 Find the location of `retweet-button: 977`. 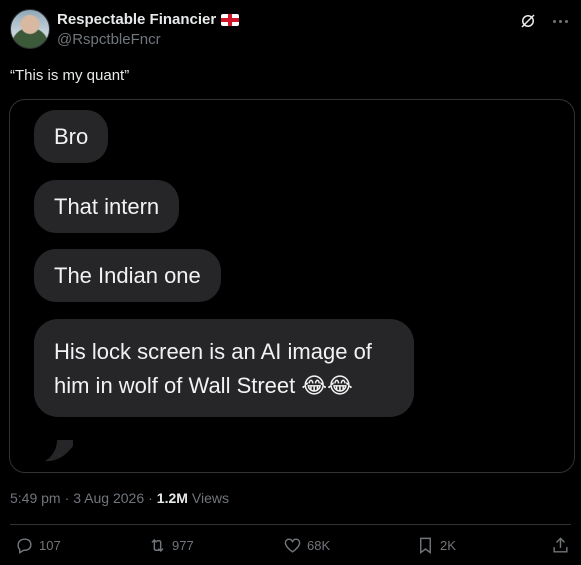

retweet-button: 977 is located at coordinates (171, 545).